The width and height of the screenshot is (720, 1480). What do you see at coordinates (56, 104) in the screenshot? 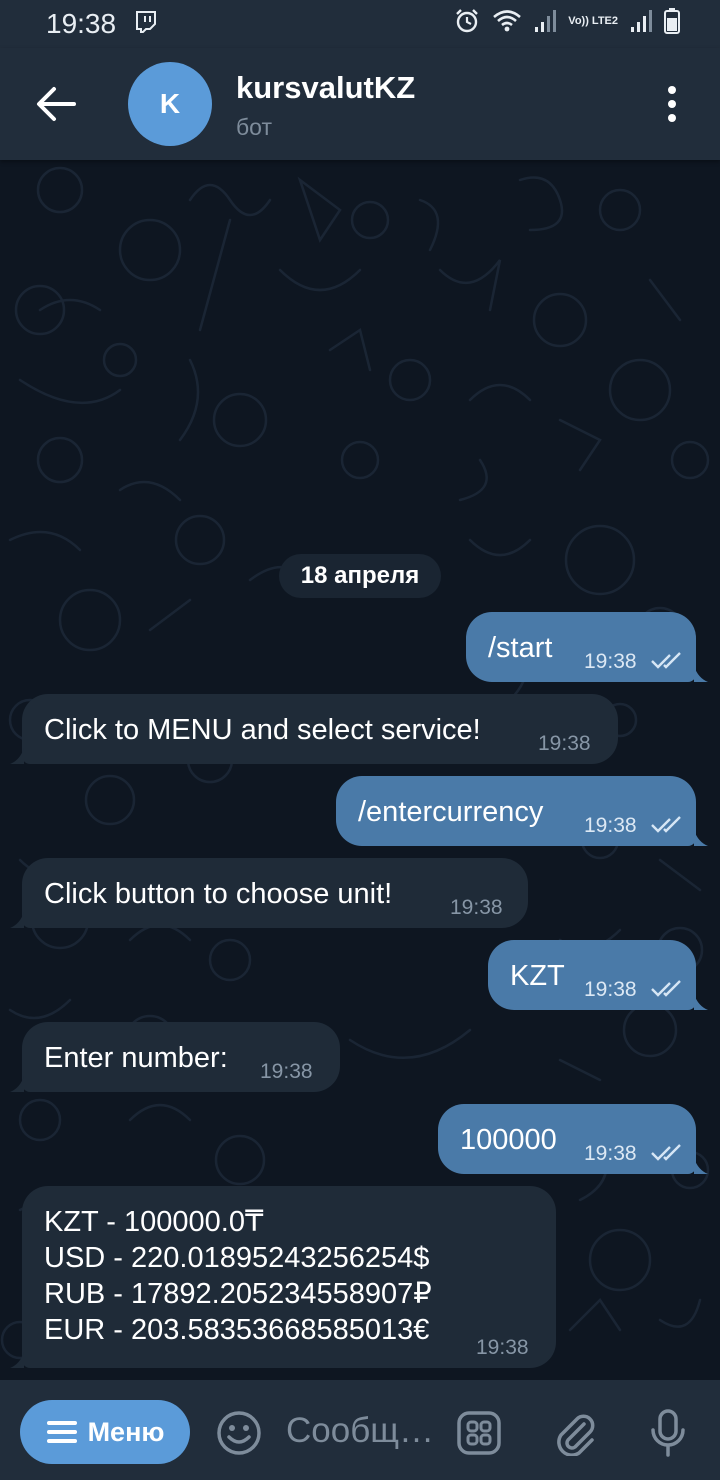
I see `back-arrow-icon` at bounding box center [56, 104].